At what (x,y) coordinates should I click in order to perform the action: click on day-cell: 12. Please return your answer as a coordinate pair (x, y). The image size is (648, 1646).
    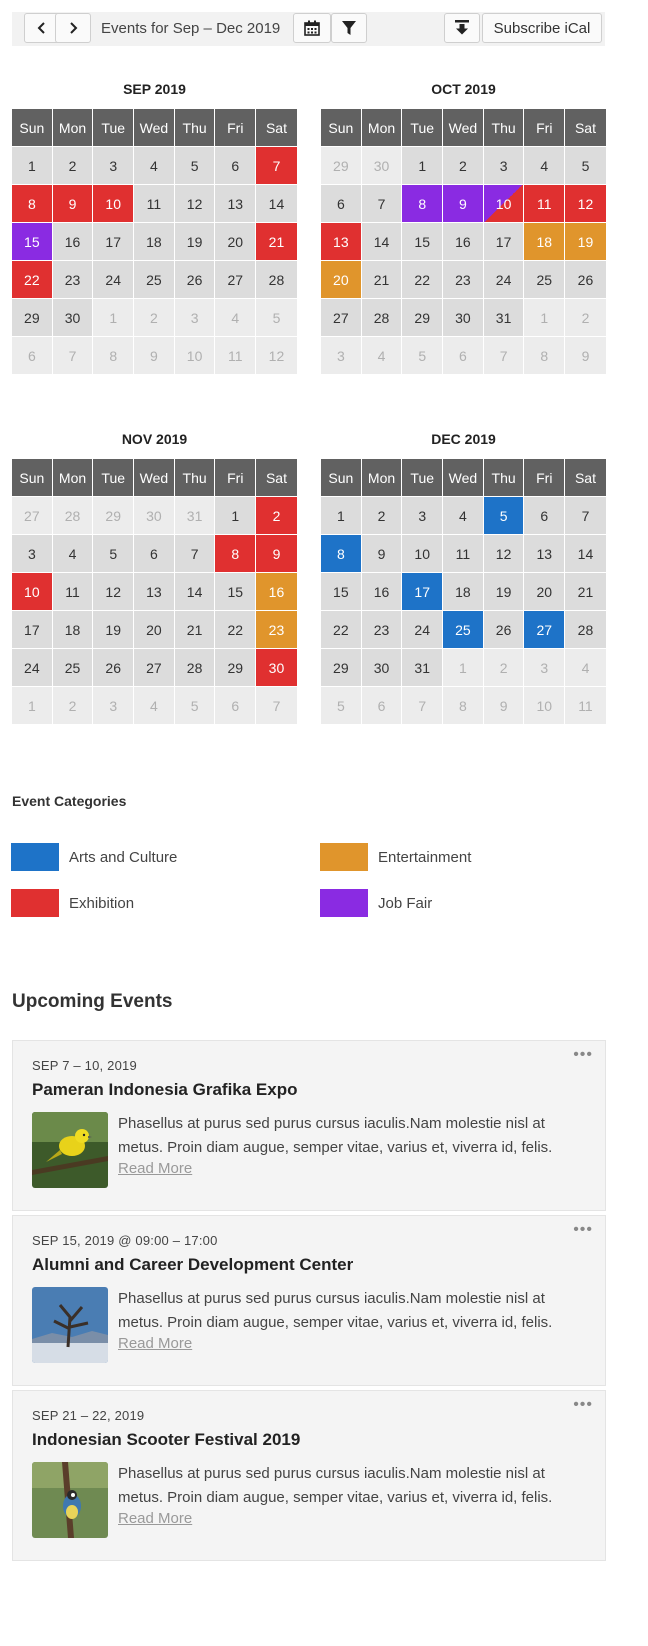
    Looking at the image, I should click on (276, 356).